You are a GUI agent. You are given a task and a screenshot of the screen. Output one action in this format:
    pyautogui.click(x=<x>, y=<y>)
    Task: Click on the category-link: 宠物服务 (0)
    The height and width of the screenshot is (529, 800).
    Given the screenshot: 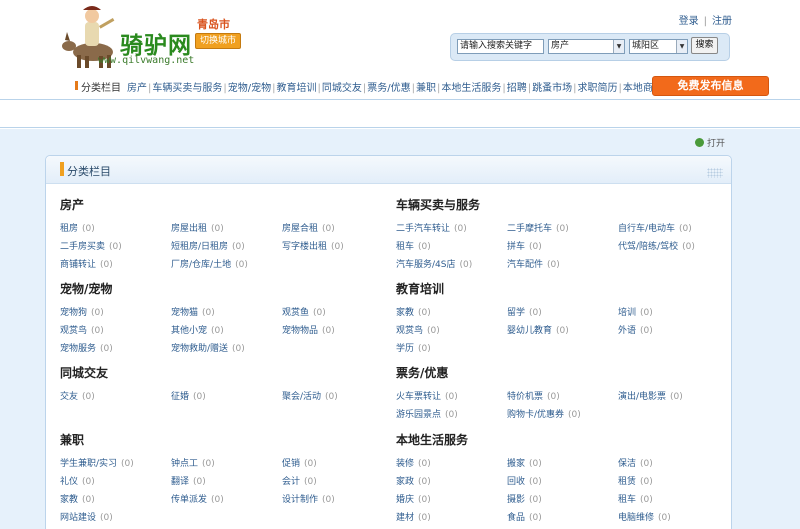 What is the action you would take?
    pyautogui.click(x=86, y=347)
    